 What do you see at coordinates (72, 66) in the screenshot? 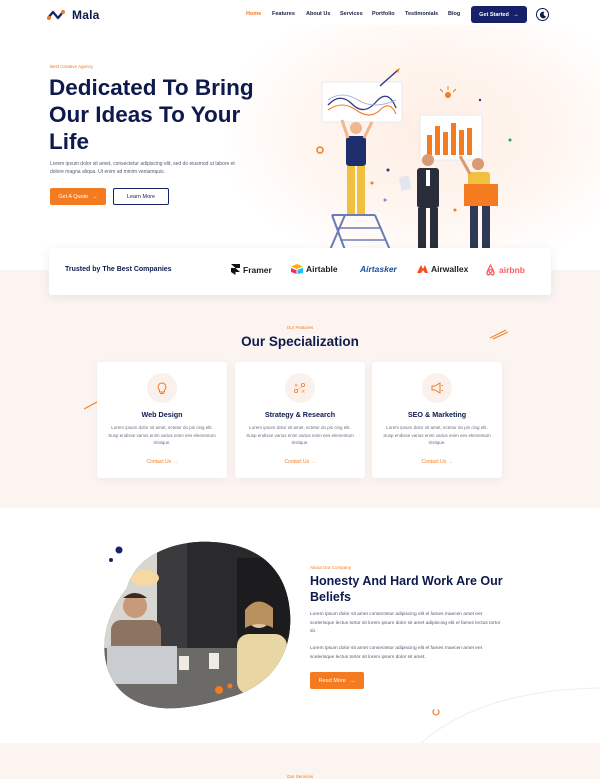
I see `hero-tagline: Best Creative Agency` at bounding box center [72, 66].